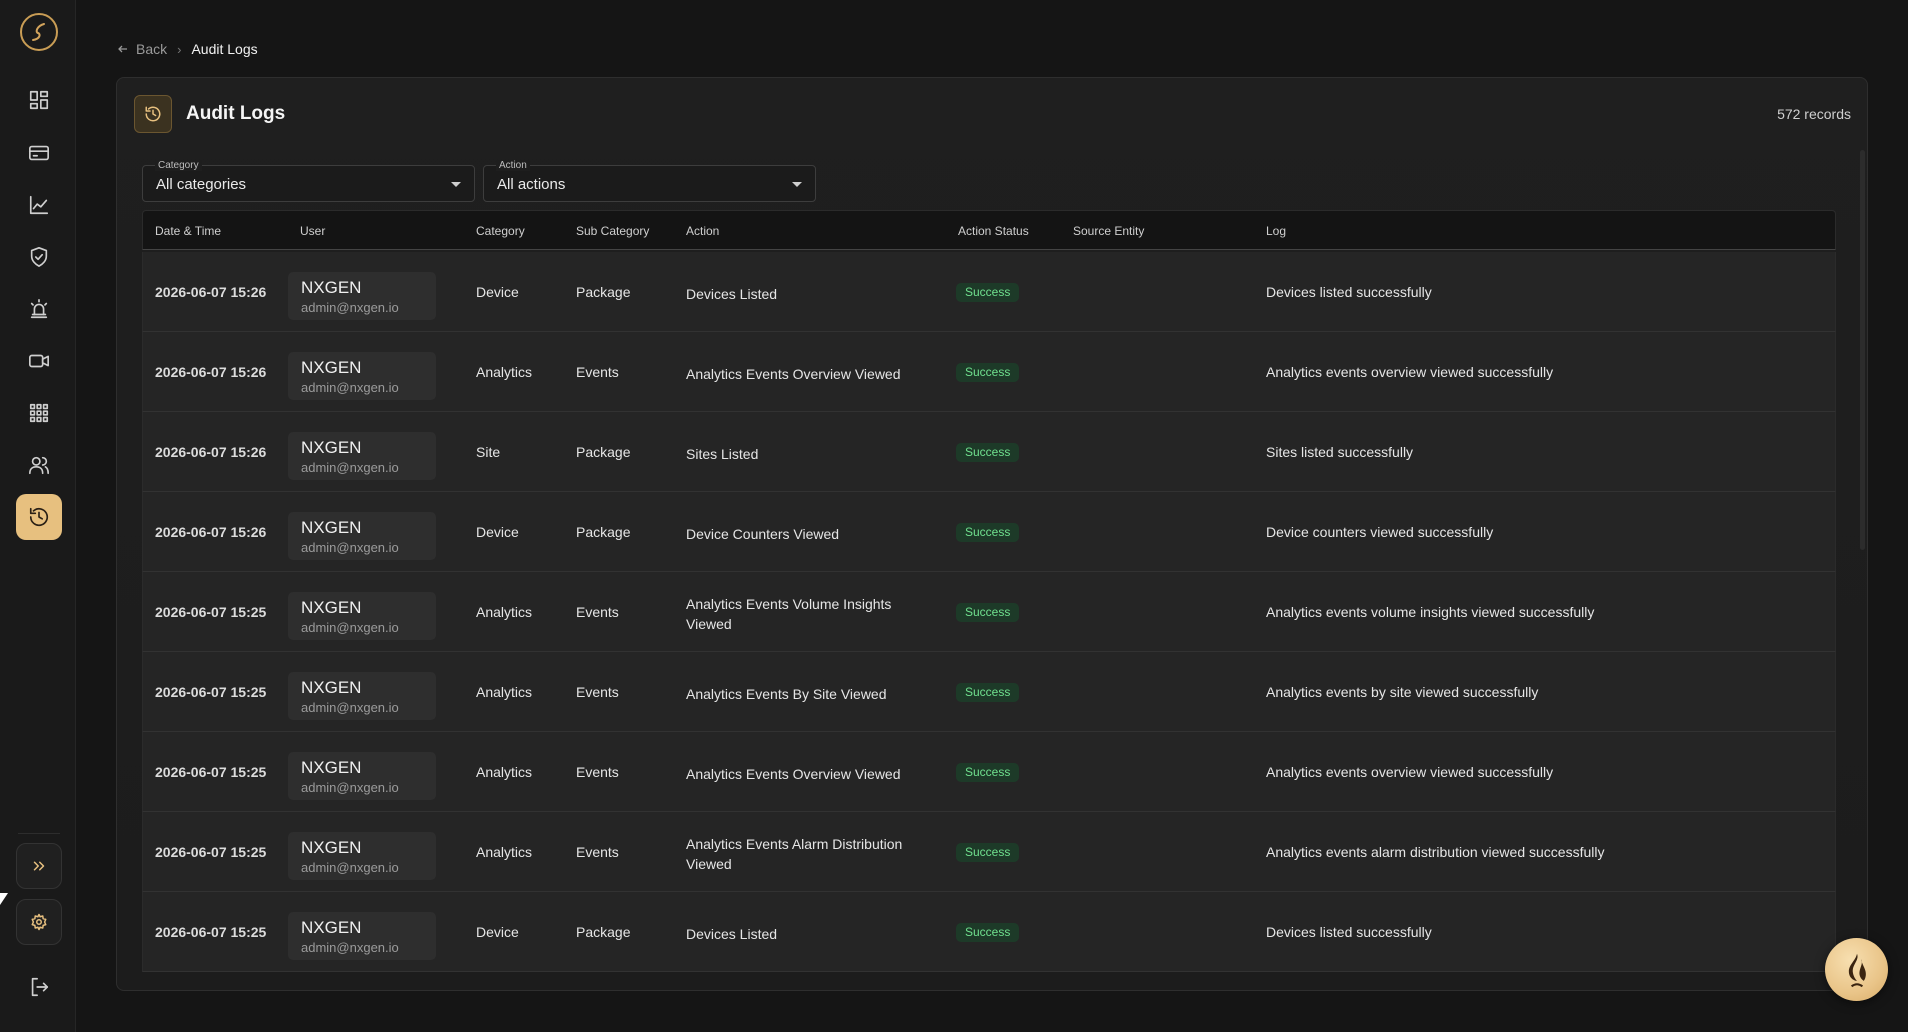 The height and width of the screenshot is (1032, 1908). Describe the element at coordinates (649, 181) in the screenshot. I see `action-filter-select: Action All actions` at that location.